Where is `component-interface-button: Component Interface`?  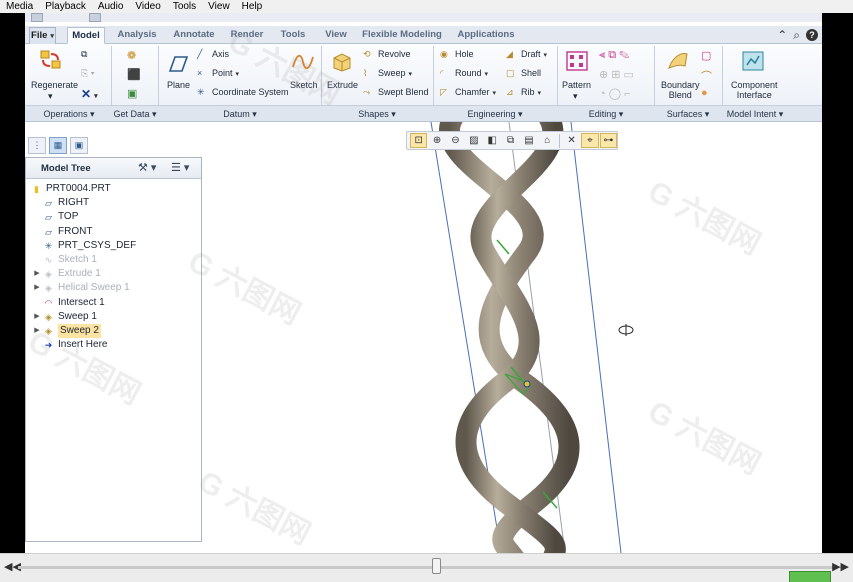
component-interface-button: Component Interface is located at coordinates (754, 90).